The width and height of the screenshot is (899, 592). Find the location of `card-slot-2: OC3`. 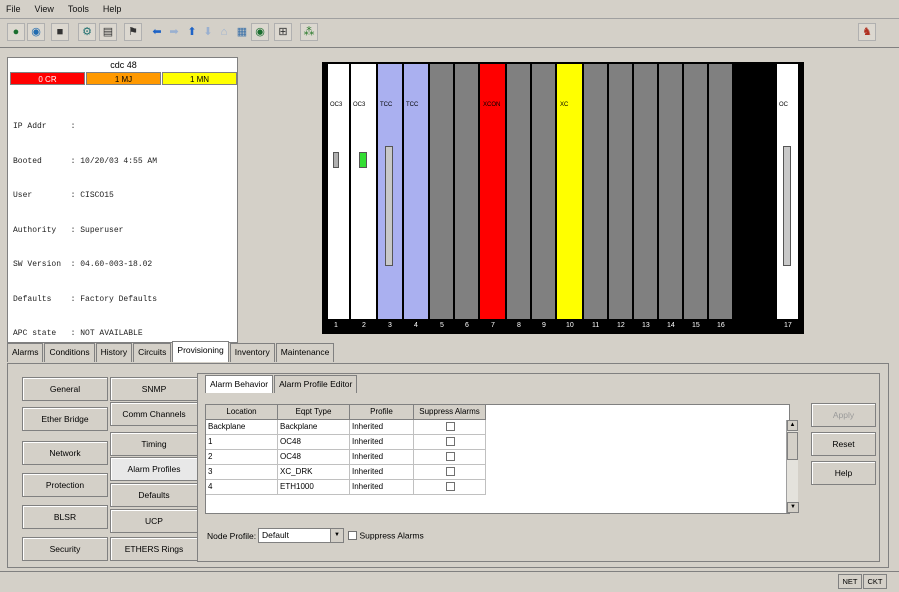

card-slot-2: OC3 is located at coordinates (364, 191).